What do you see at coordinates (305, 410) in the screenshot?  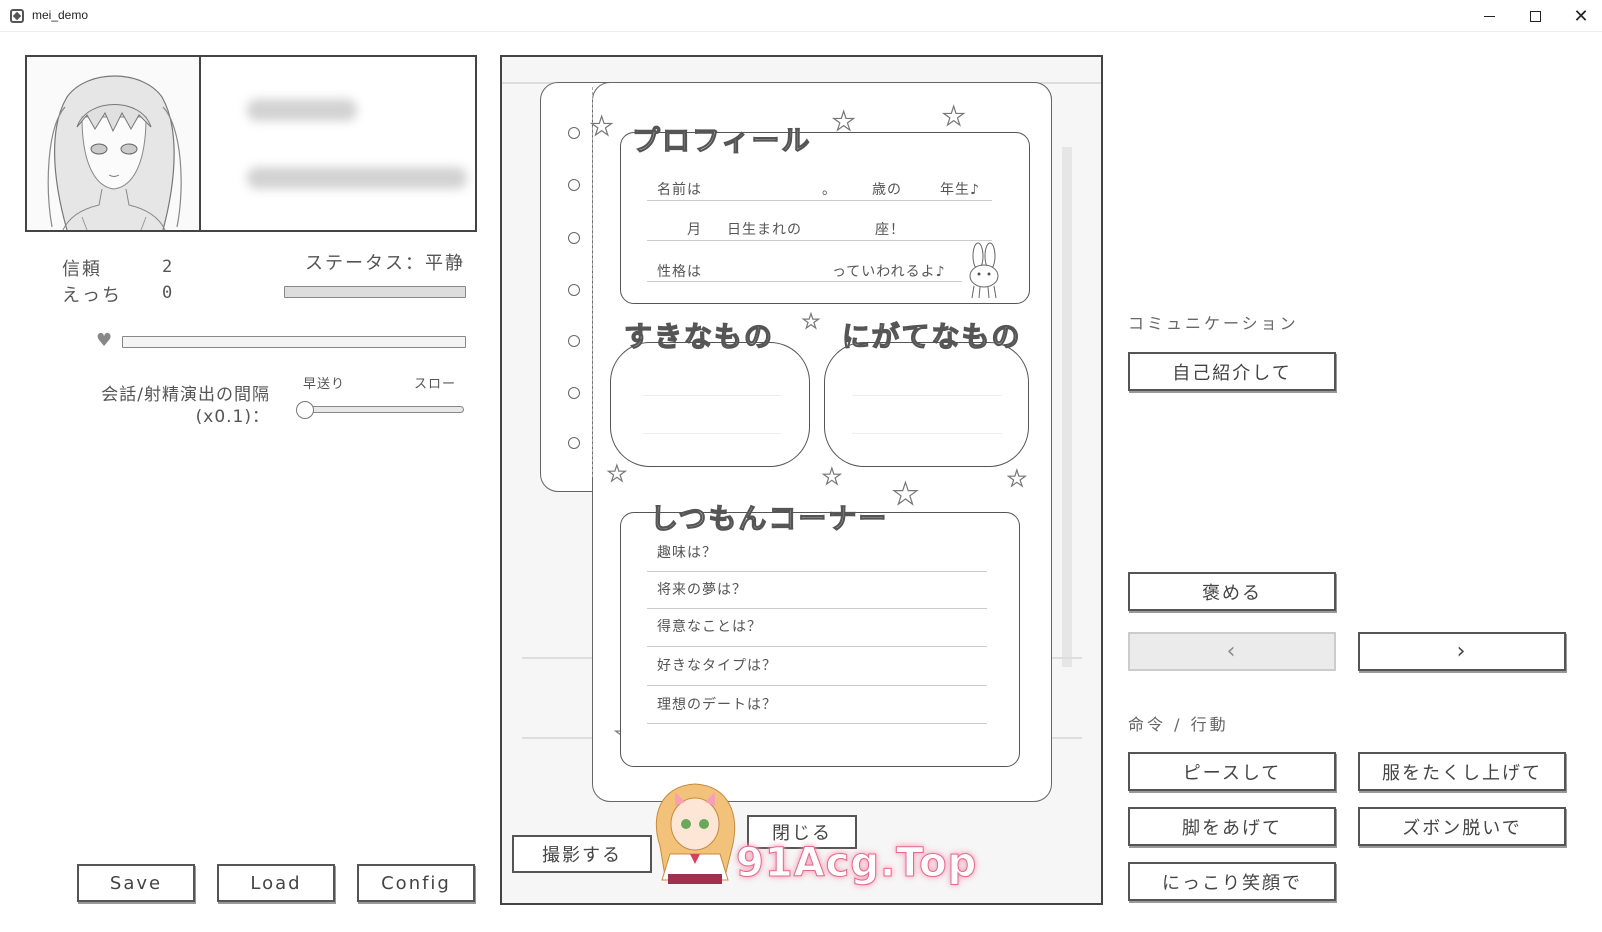 I see `interval-slider-knob` at bounding box center [305, 410].